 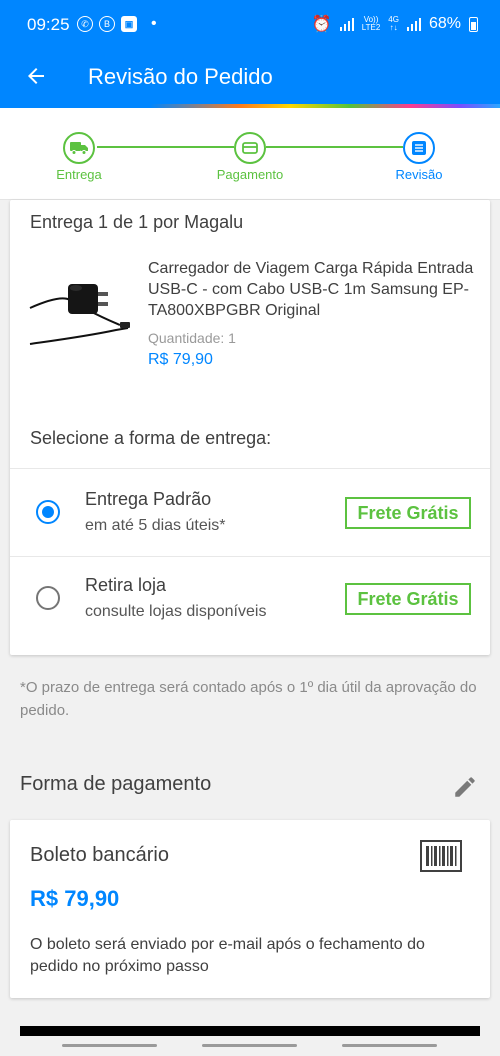 What do you see at coordinates (107, 24) in the screenshot?
I see `b-app-icon: B` at bounding box center [107, 24].